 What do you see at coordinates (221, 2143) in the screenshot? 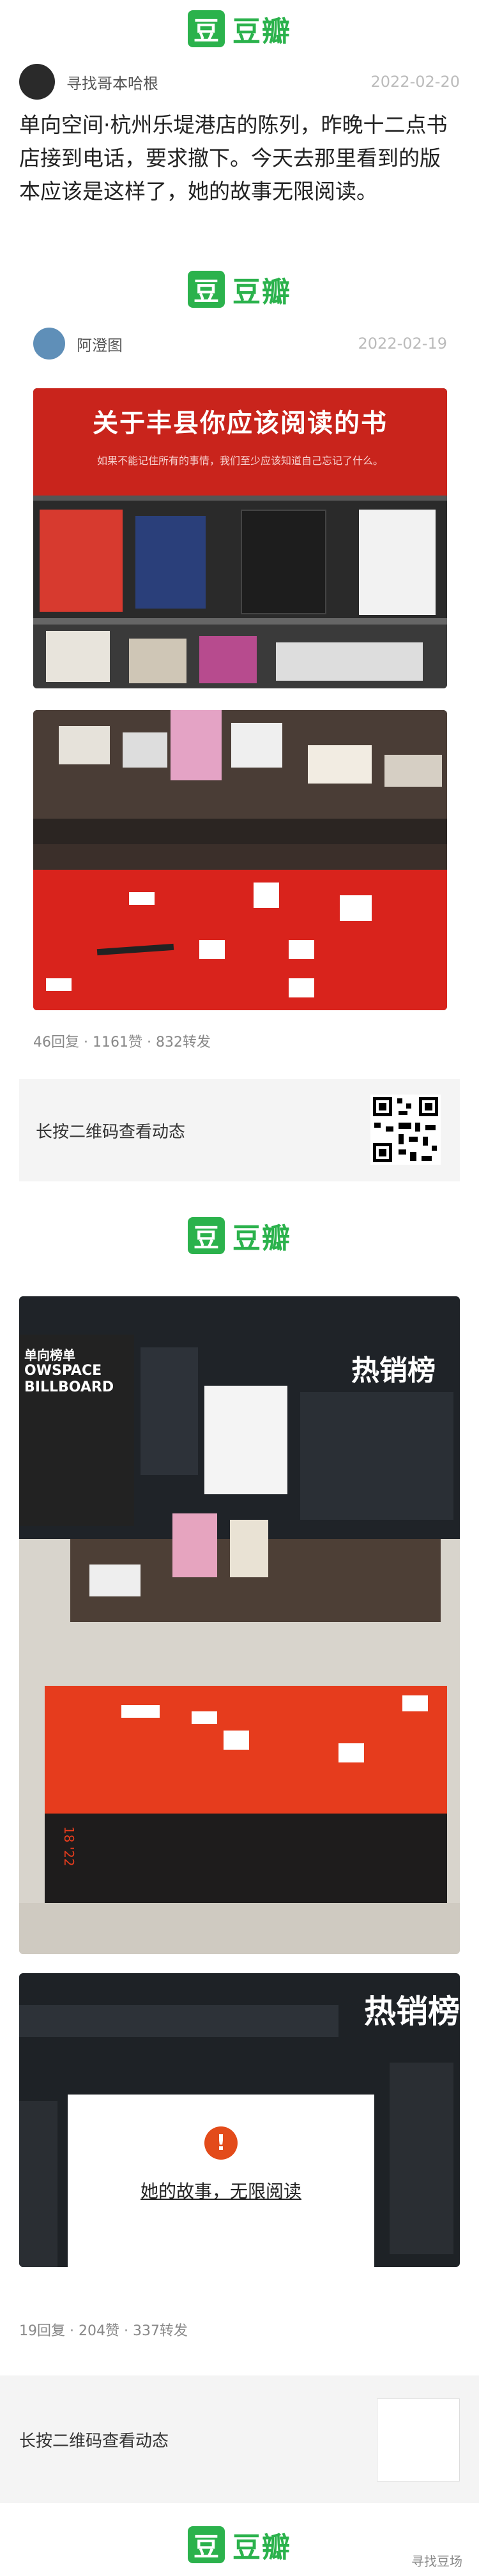
I see `warning-icon: !` at bounding box center [221, 2143].